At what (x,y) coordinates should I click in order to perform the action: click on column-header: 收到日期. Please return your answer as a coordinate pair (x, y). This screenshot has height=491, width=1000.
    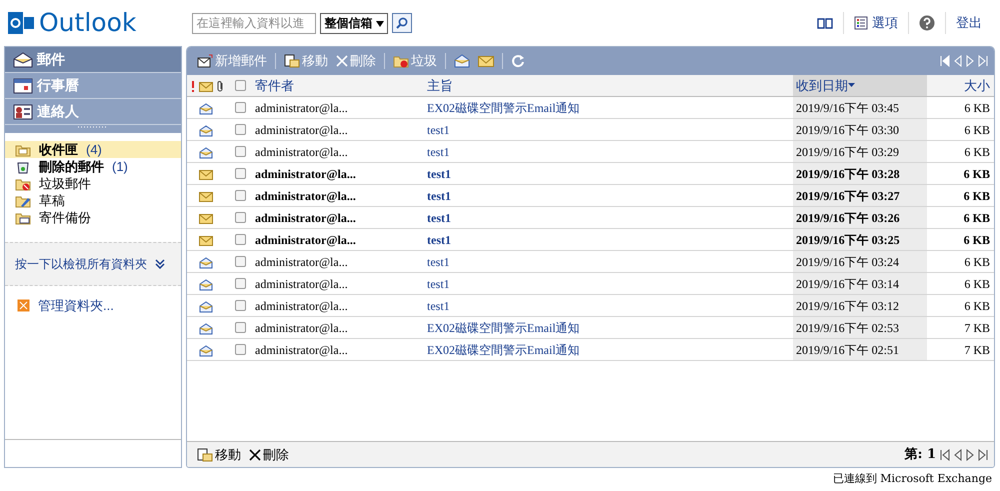
    Looking at the image, I should click on (860, 85).